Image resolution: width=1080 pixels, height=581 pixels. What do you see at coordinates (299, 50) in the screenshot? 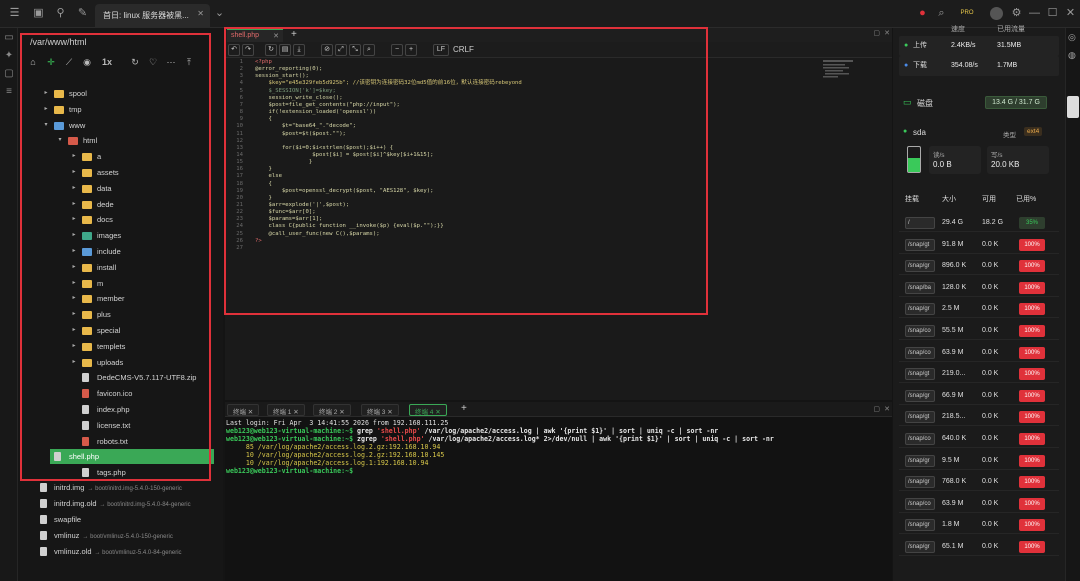
I see `download-icon: ⤓` at bounding box center [299, 50].